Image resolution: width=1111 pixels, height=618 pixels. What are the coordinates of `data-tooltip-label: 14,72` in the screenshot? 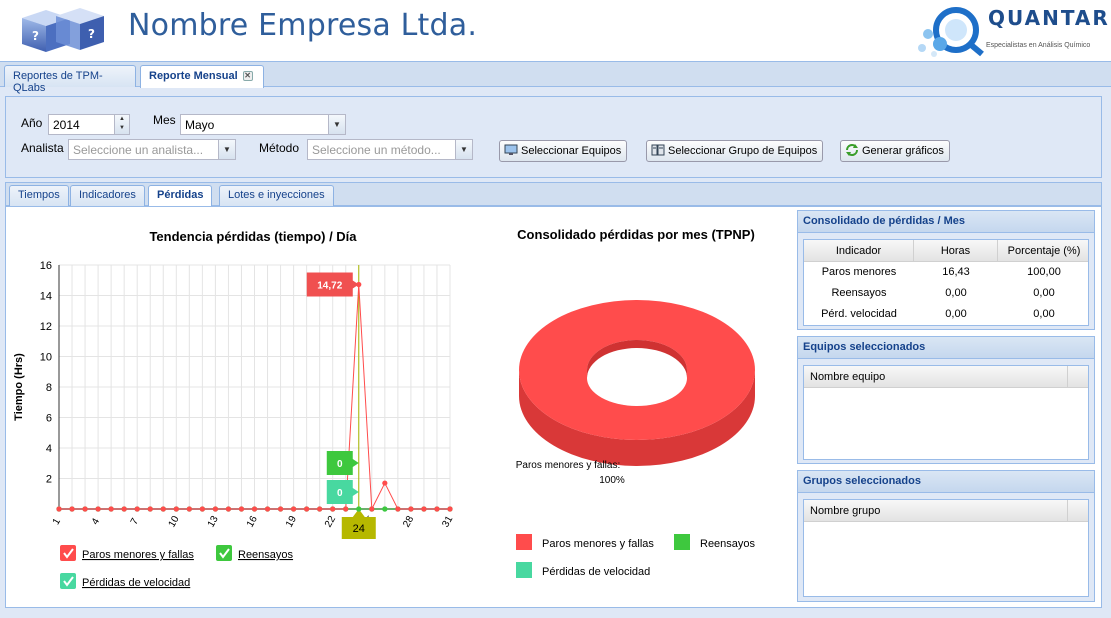 It's located at (329, 286).